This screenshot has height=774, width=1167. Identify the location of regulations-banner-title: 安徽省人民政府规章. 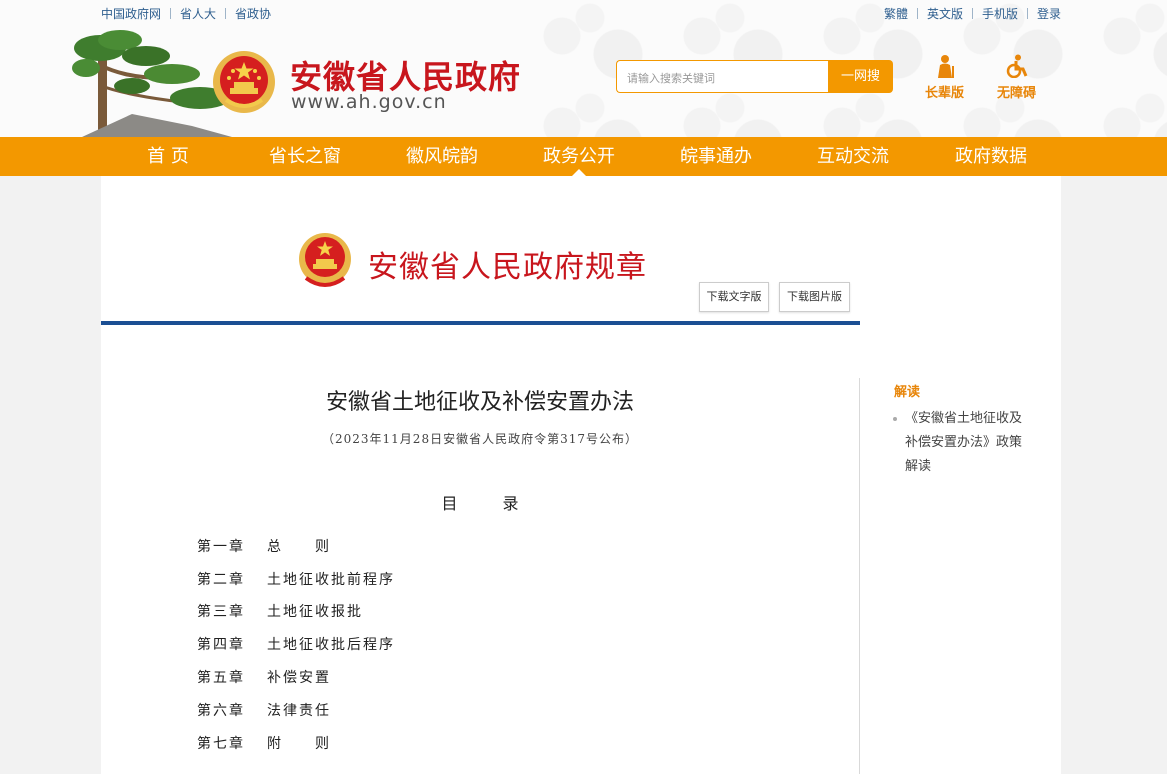
(507, 267).